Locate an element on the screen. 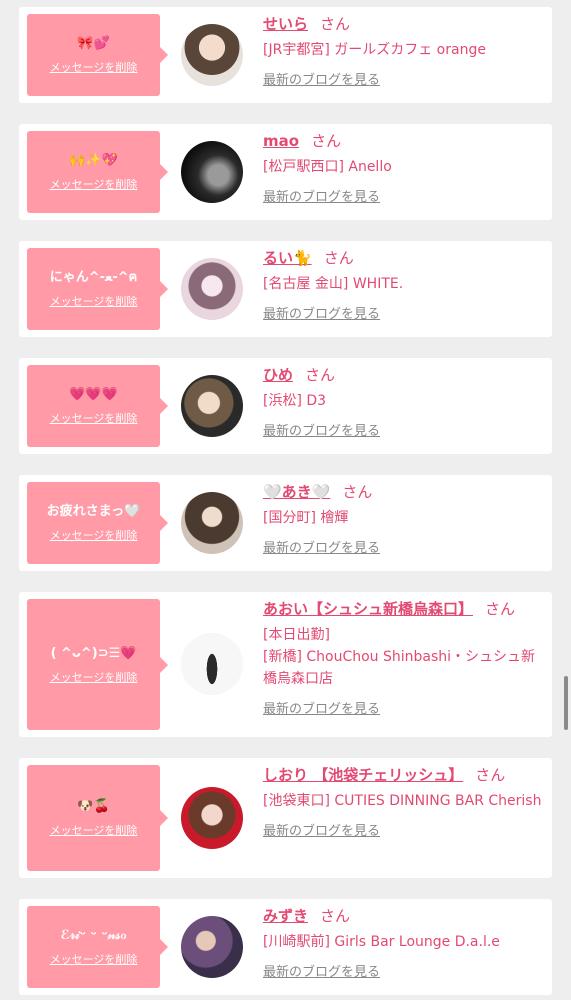  message-bubble: 🎀💕 メッセージを削除 is located at coordinates (97, 55).